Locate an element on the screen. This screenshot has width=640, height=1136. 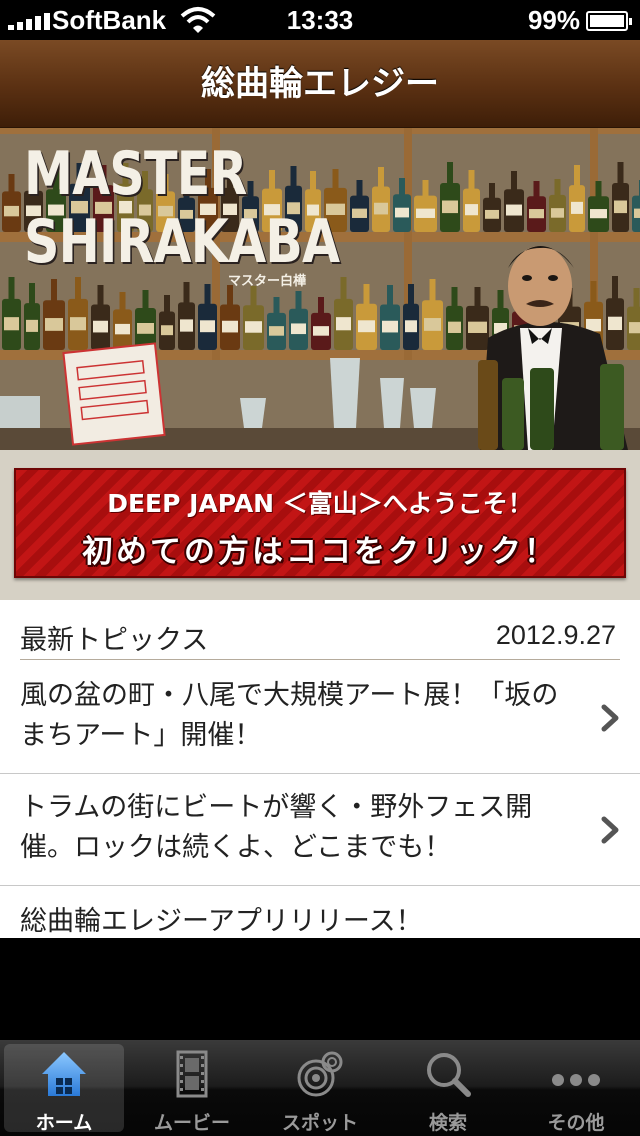
topic-title-line: 催。ロックは続くよ、どこまでも！ is located at coordinates (236, 847).